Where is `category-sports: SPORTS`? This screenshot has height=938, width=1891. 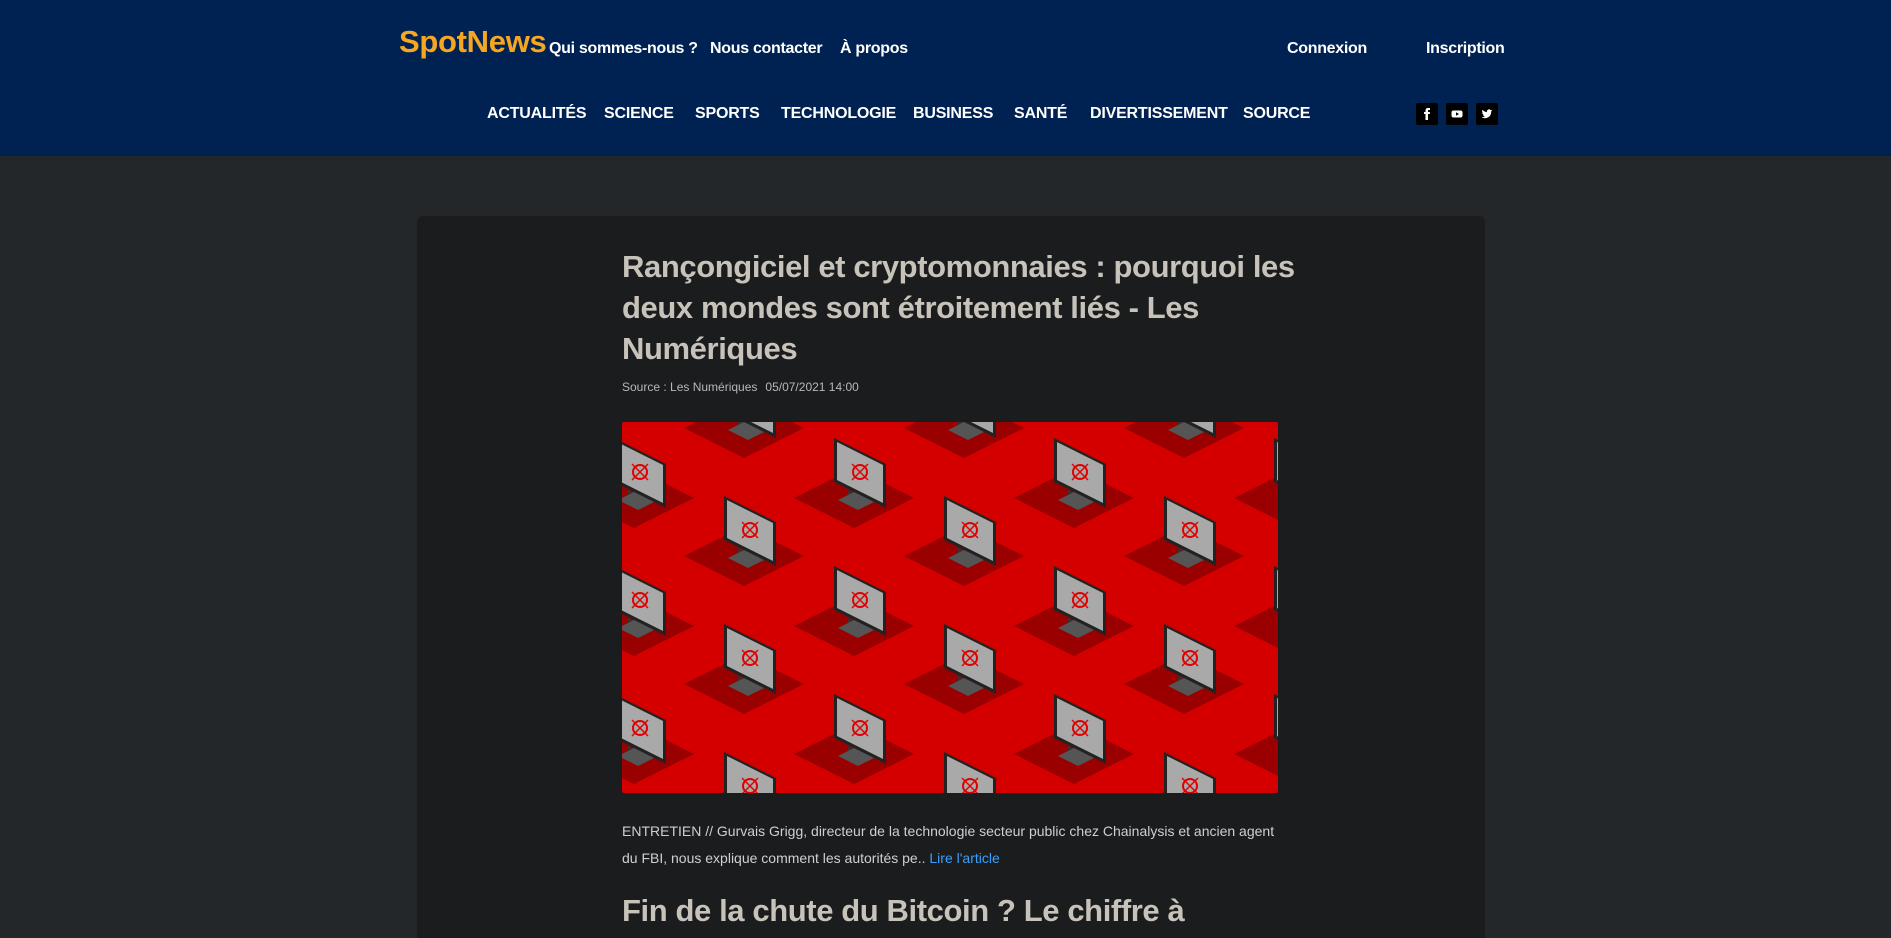
category-sports: SPORTS is located at coordinates (727, 114).